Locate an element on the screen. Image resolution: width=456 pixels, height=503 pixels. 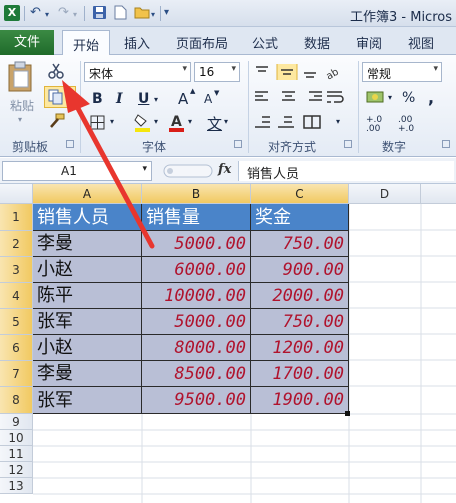
row-header: 11 is located at coordinates (16, 454).